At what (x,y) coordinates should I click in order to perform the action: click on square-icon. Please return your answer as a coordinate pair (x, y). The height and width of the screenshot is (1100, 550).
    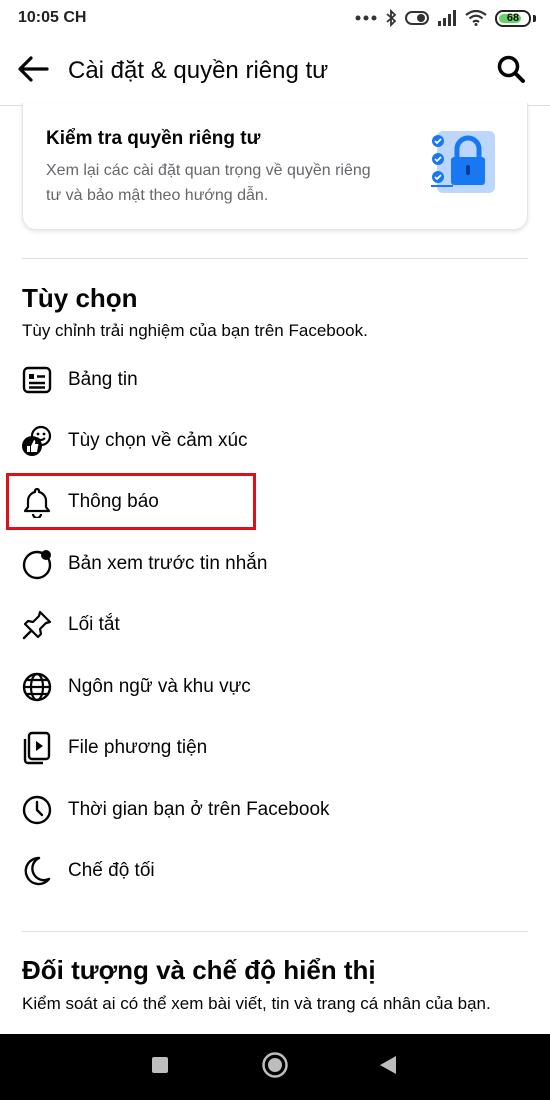
    Looking at the image, I should click on (160, 1067).